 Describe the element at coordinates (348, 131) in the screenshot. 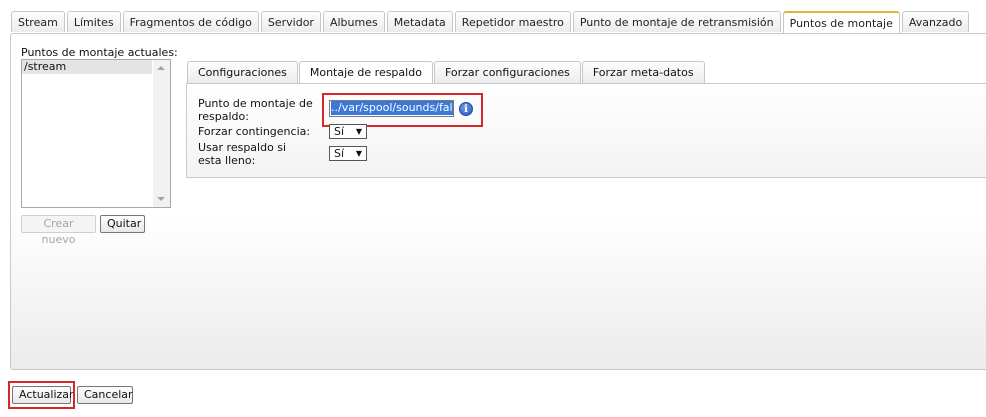

I see `force-contingency-select: Sí ▼` at that location.